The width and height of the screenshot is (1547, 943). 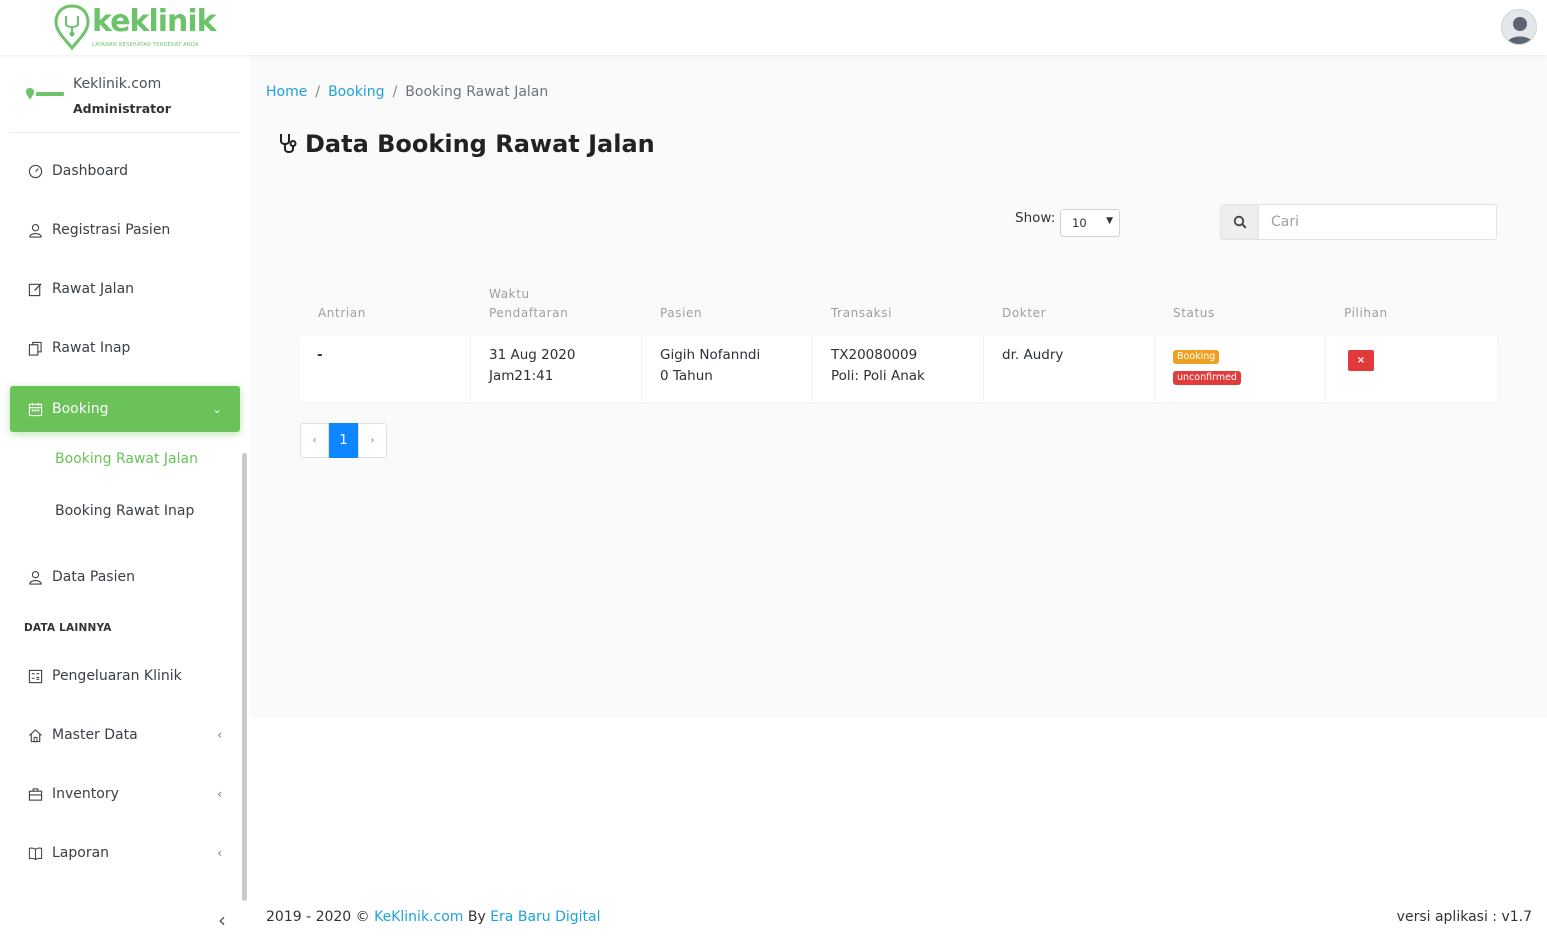 I want to click on footer-site-link: KeKlinik.com, so click(x=418, y=917).